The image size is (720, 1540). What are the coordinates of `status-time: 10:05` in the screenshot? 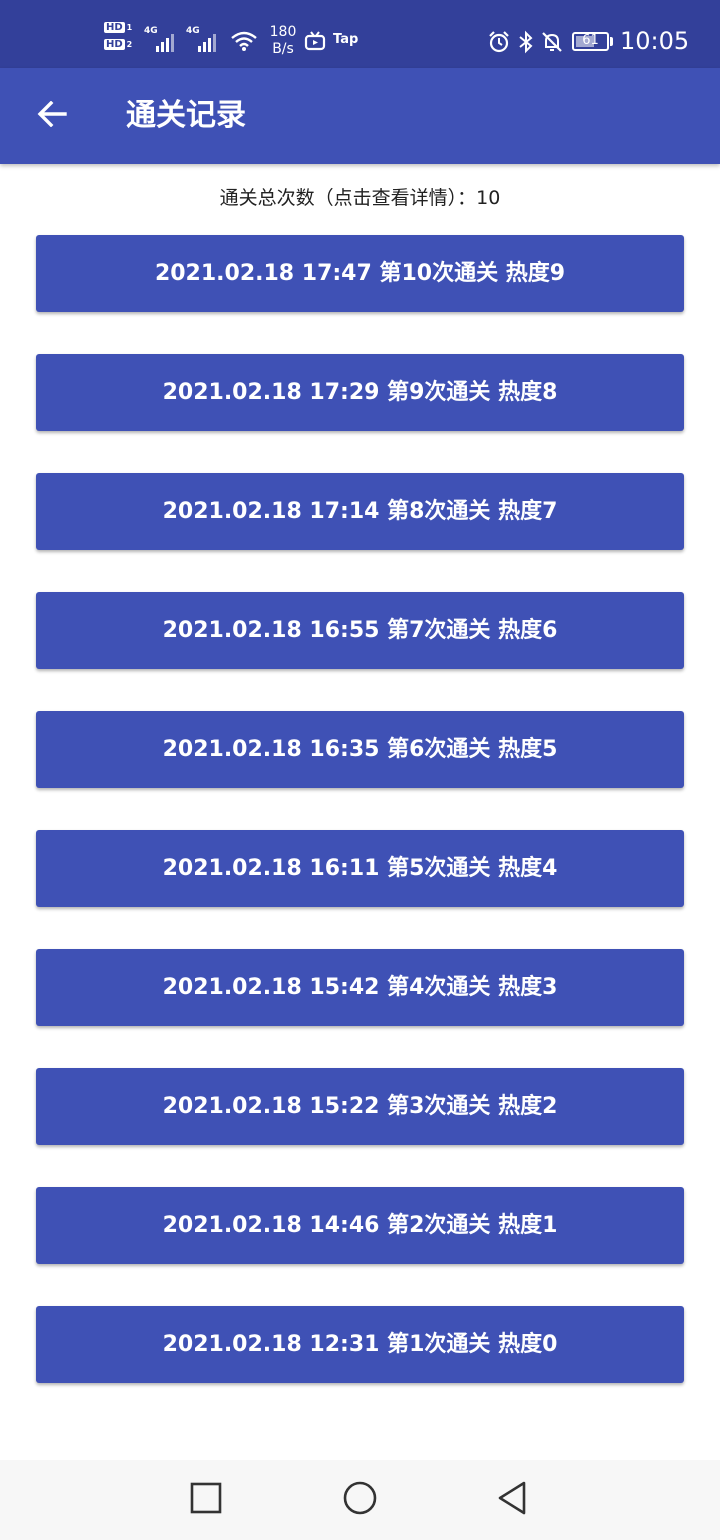 It's located at (655, 41).